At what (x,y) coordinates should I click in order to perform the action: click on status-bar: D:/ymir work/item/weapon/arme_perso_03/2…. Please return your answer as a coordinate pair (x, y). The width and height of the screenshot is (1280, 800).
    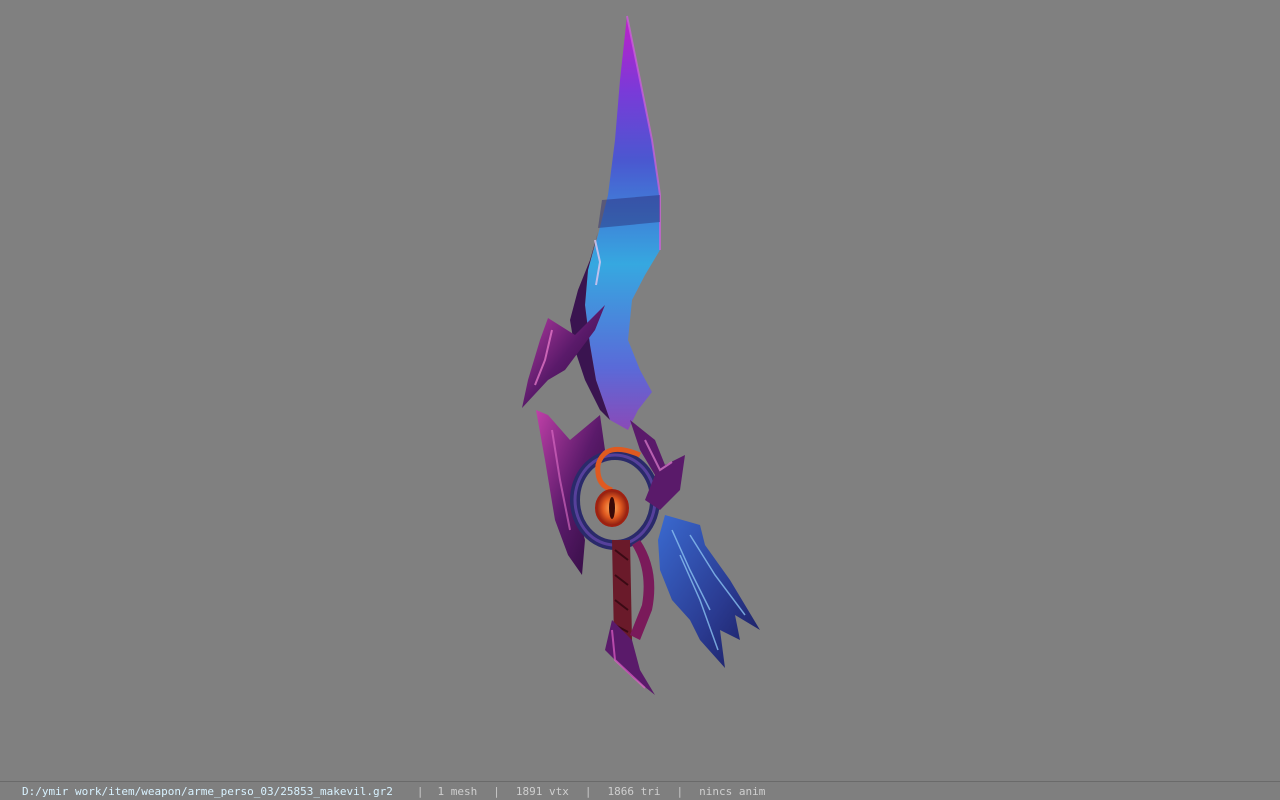
    Looking at the image, I should click on (640, 790).